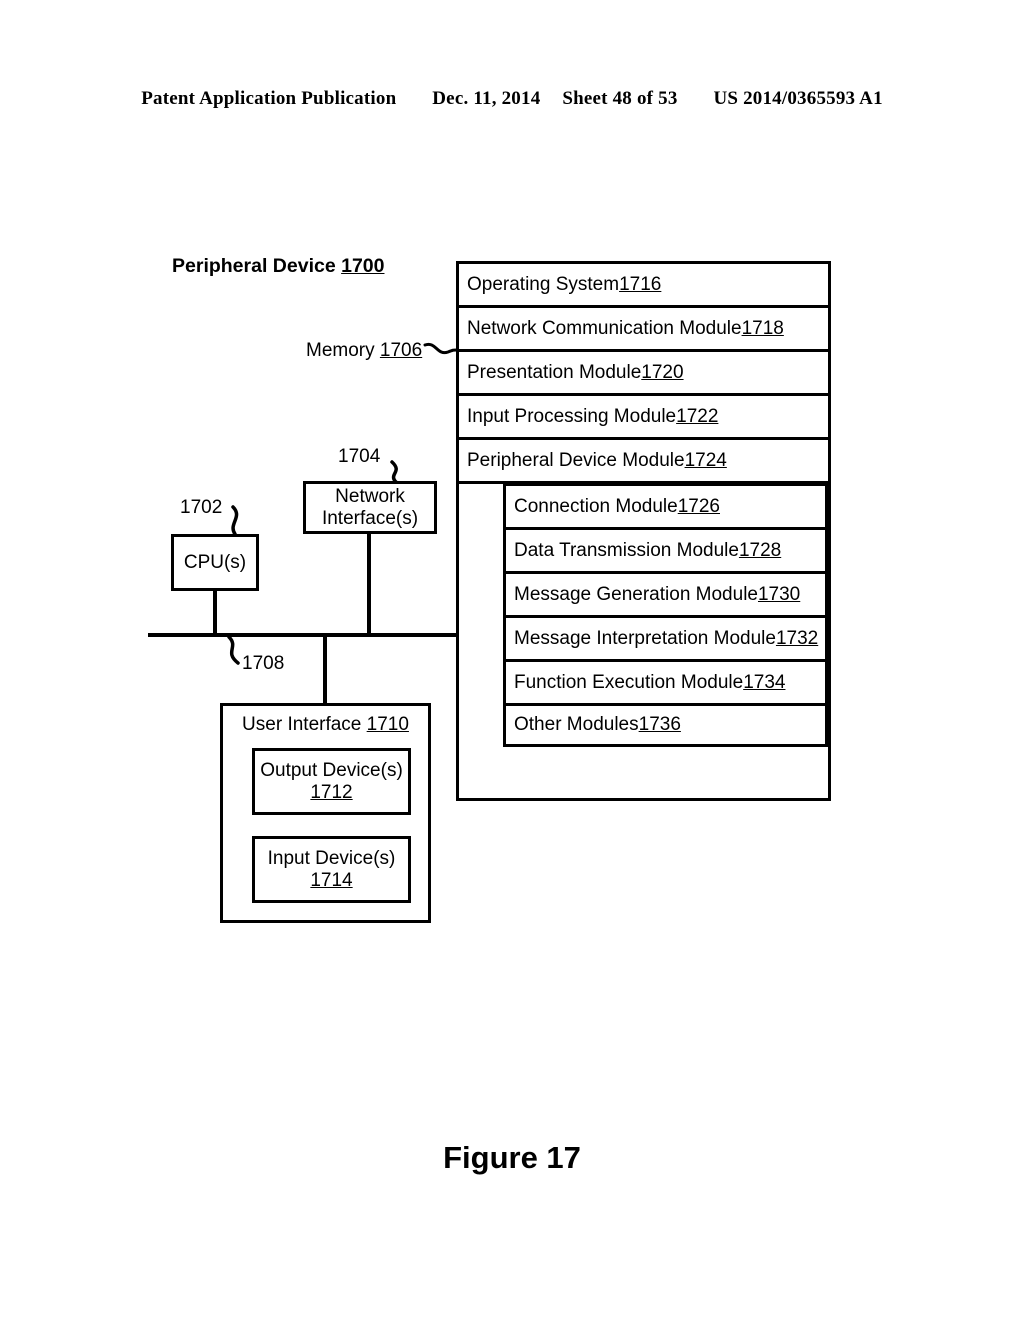 This screenshot has height=1320, width=1024. What do you see at coordinates (401, 350) in the screenshot?
I see `memory-label-ref: 1706` at bounding box center [401, 350].